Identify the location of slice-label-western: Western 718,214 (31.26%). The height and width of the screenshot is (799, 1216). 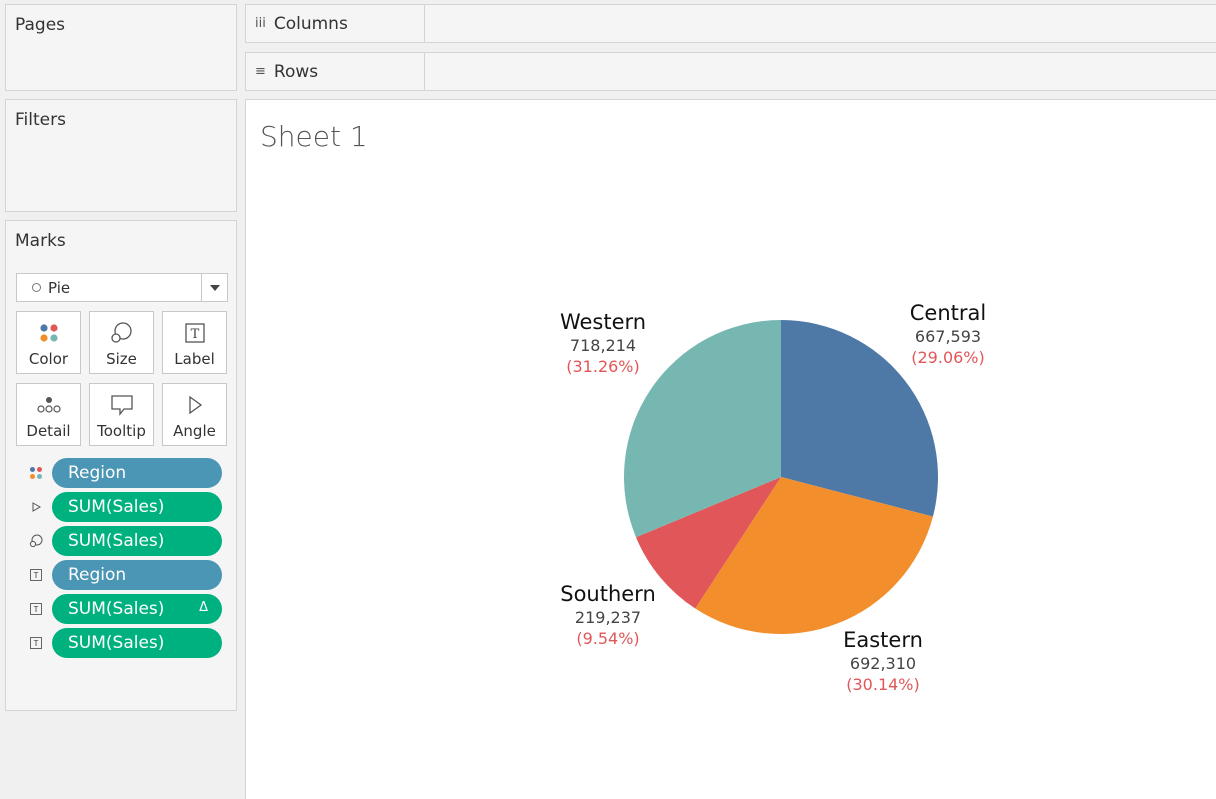
(603, 343).